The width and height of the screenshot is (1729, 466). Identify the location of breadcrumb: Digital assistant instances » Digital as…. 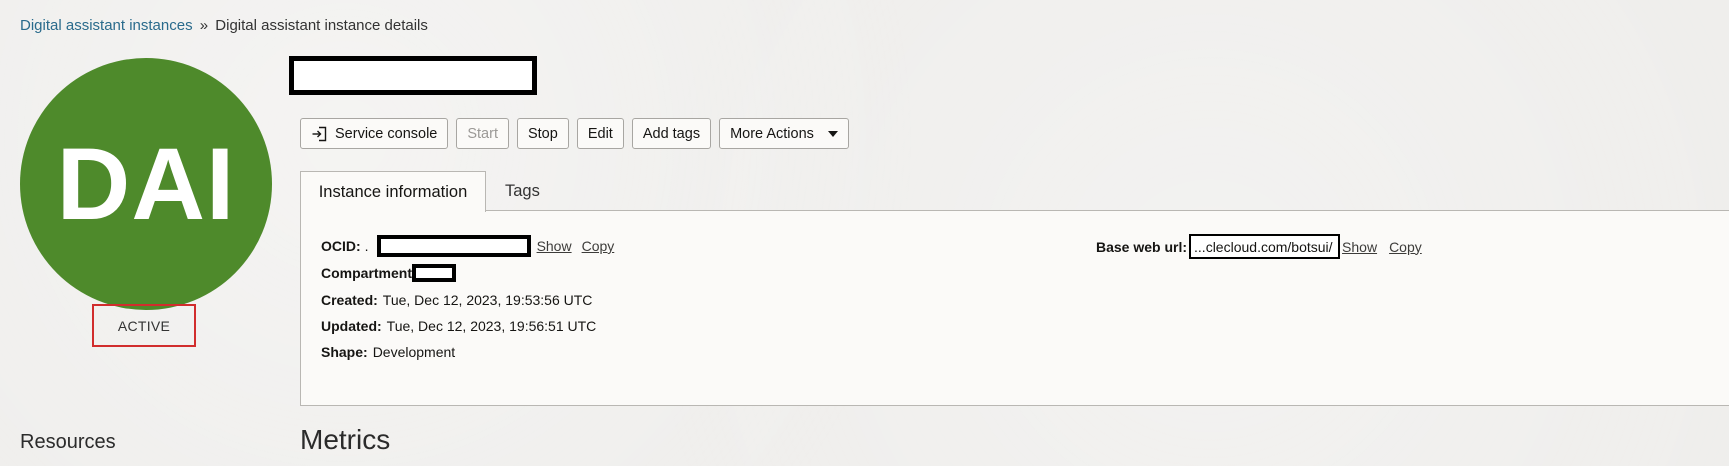
(224, 25).